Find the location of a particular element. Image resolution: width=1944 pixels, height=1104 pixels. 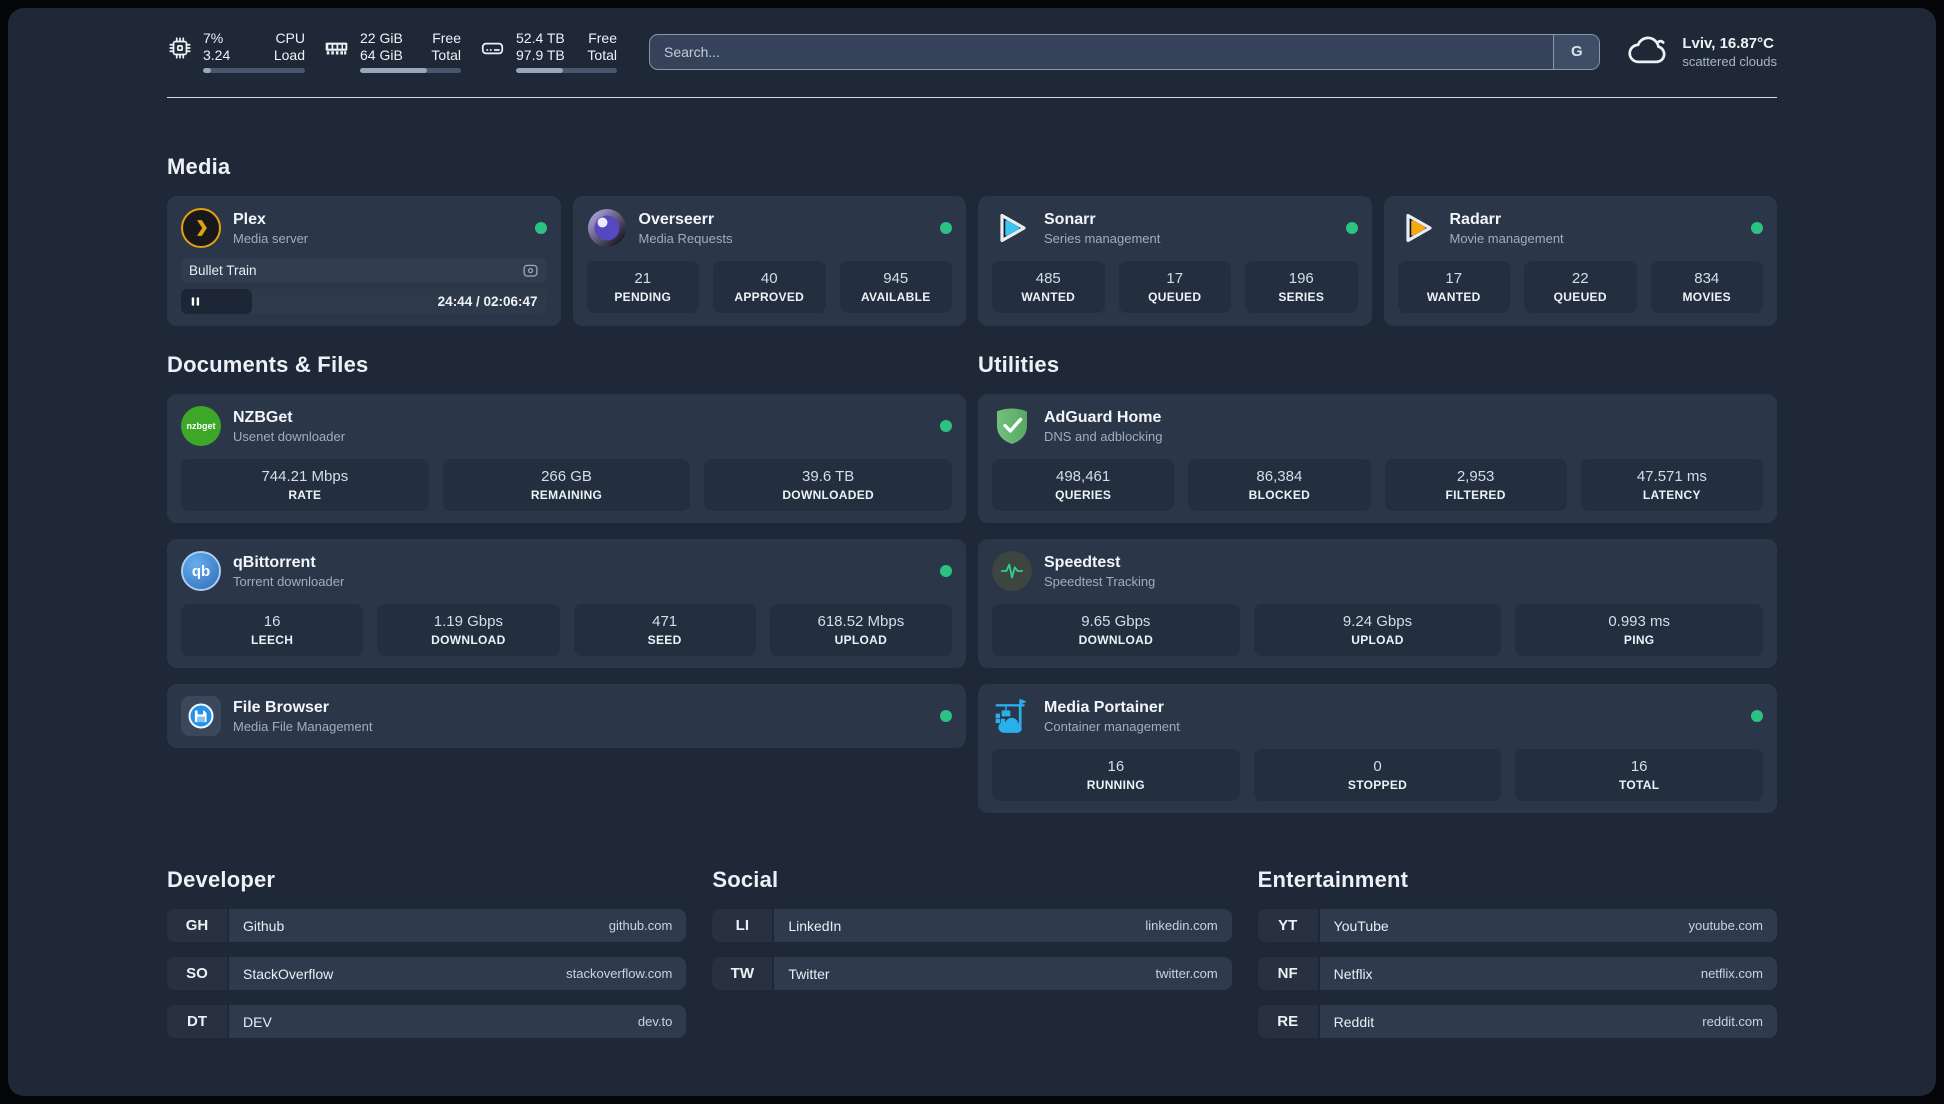

playback-progressbar: 24:44 / 02:06:47 is located at coordinates (364, 301).